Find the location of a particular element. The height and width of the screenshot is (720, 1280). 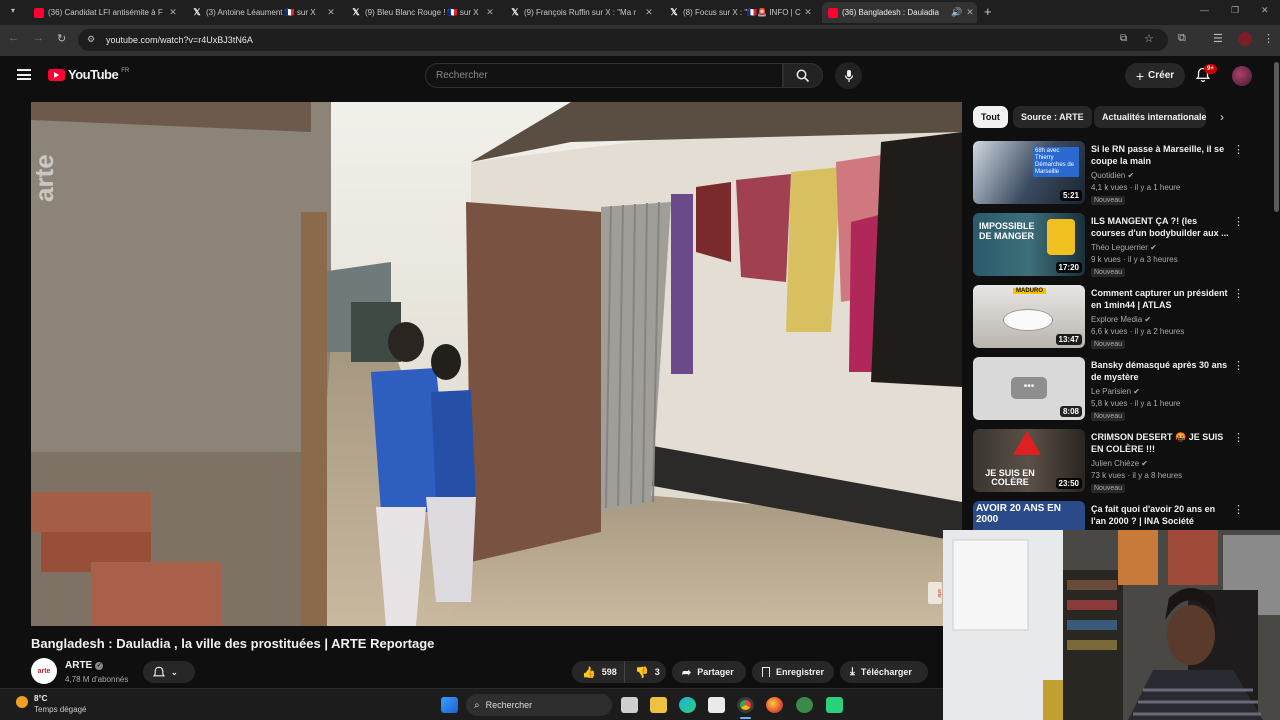

browser-tab-active: (36) Bangladesh : Dauladia 🔊 ✕ is located at coordinates (899, 12).